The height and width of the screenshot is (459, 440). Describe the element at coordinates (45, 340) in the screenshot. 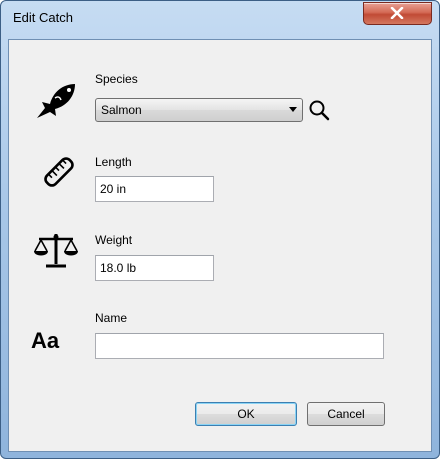

I see `text-aa-icon: Aa` at that location.